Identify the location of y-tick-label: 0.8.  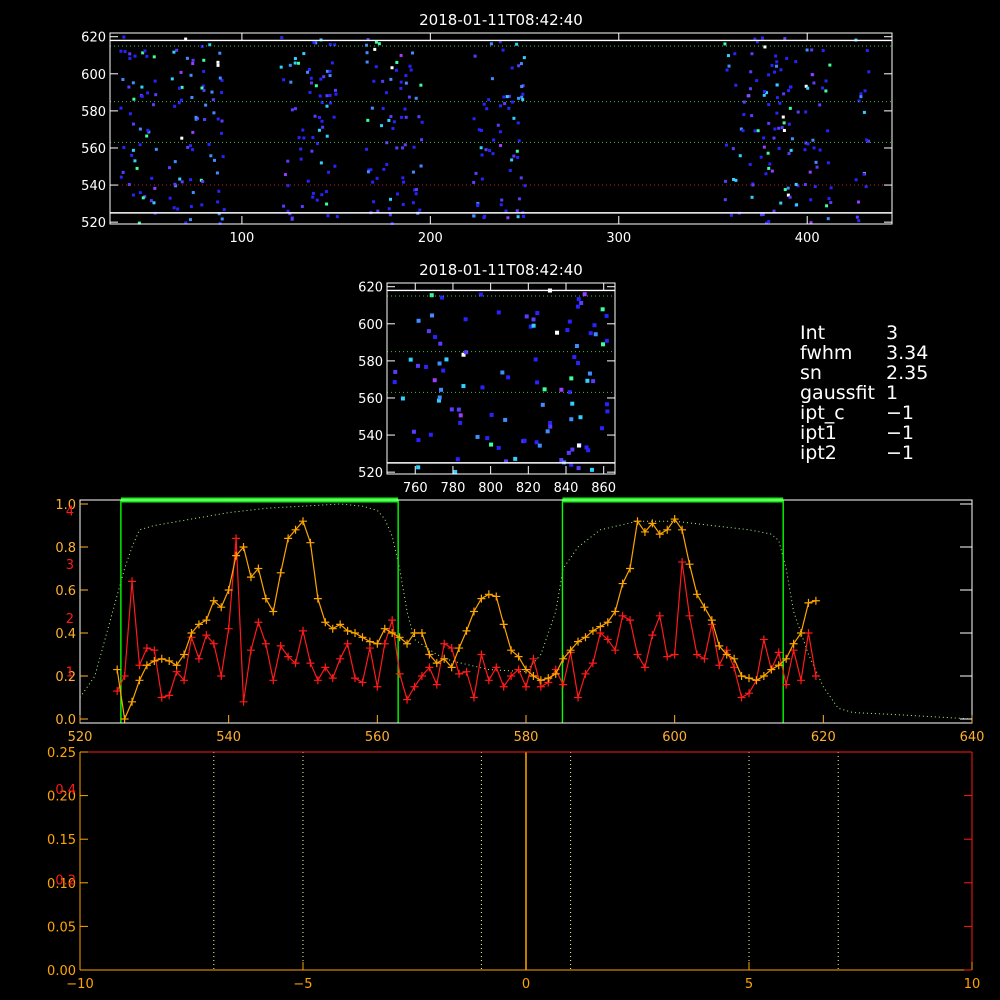
(65, 548).